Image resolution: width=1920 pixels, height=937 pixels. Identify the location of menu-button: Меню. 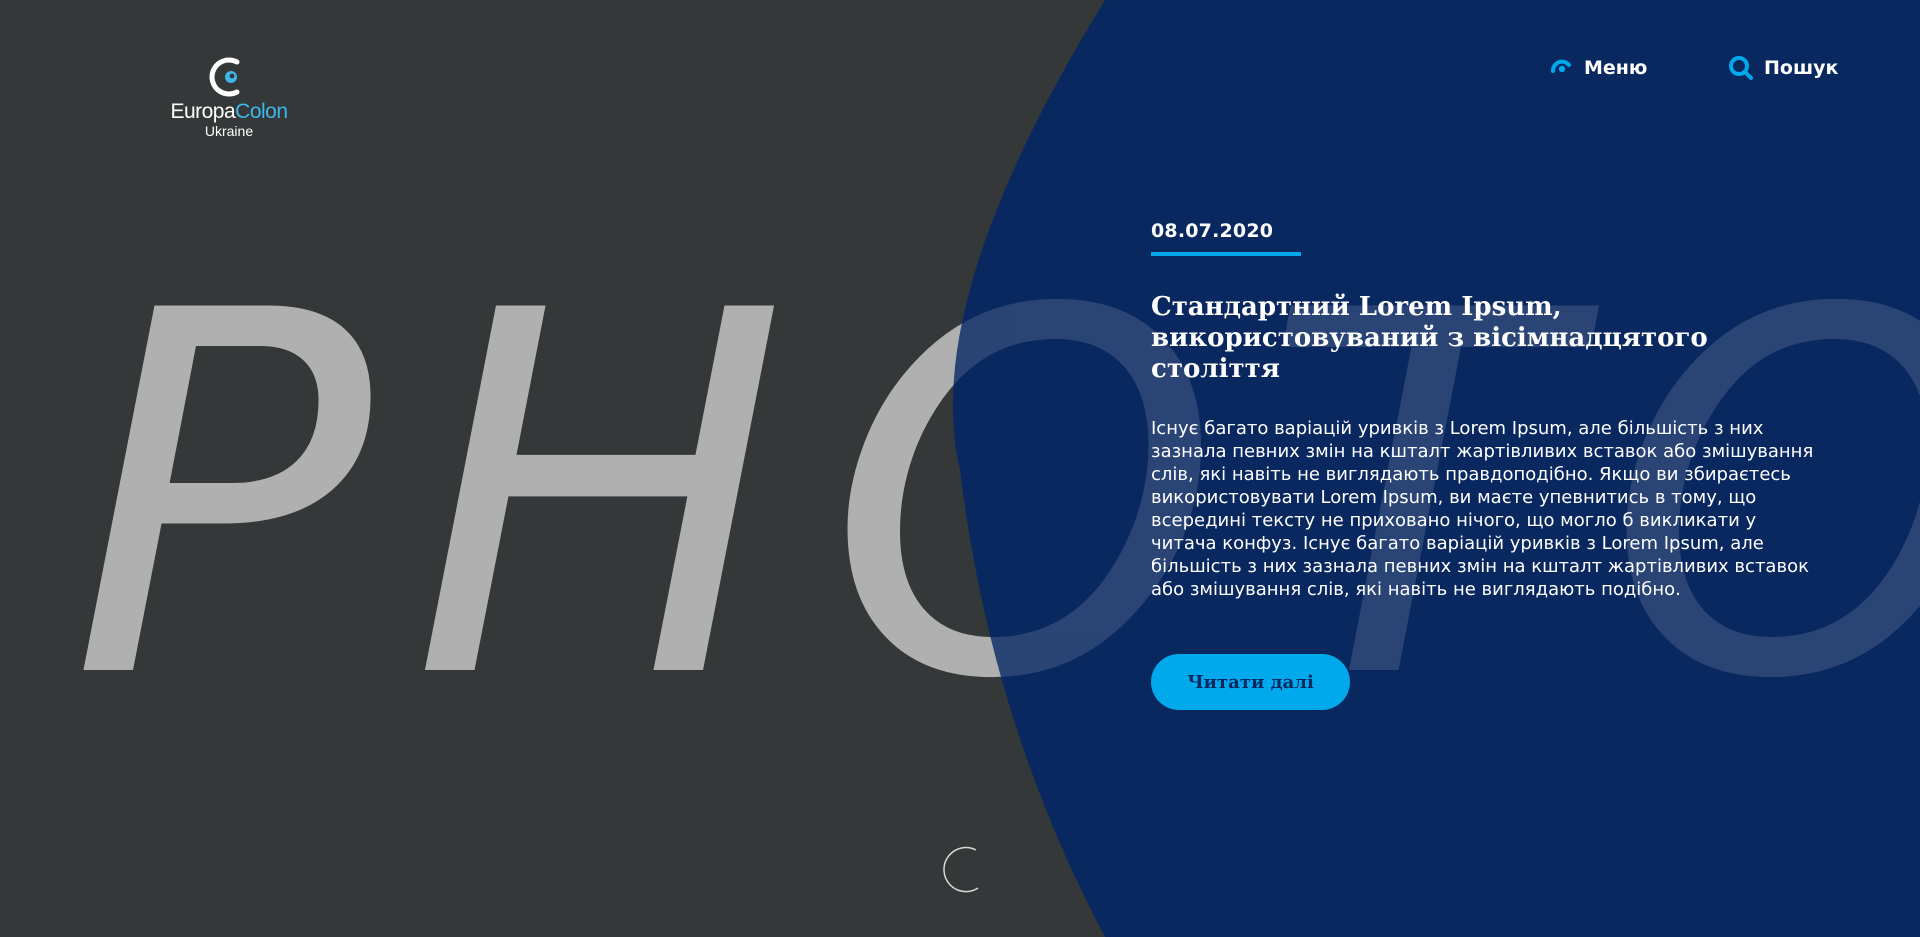
(1597, 68).